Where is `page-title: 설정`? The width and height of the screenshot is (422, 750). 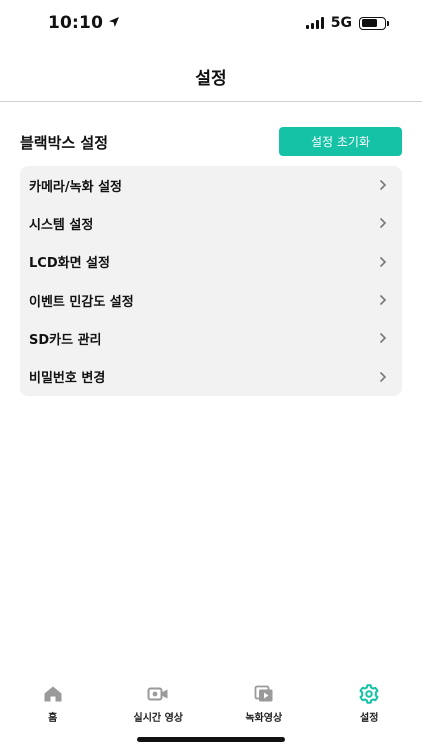
page-title: 설정 is located at coordinates (211, 79).